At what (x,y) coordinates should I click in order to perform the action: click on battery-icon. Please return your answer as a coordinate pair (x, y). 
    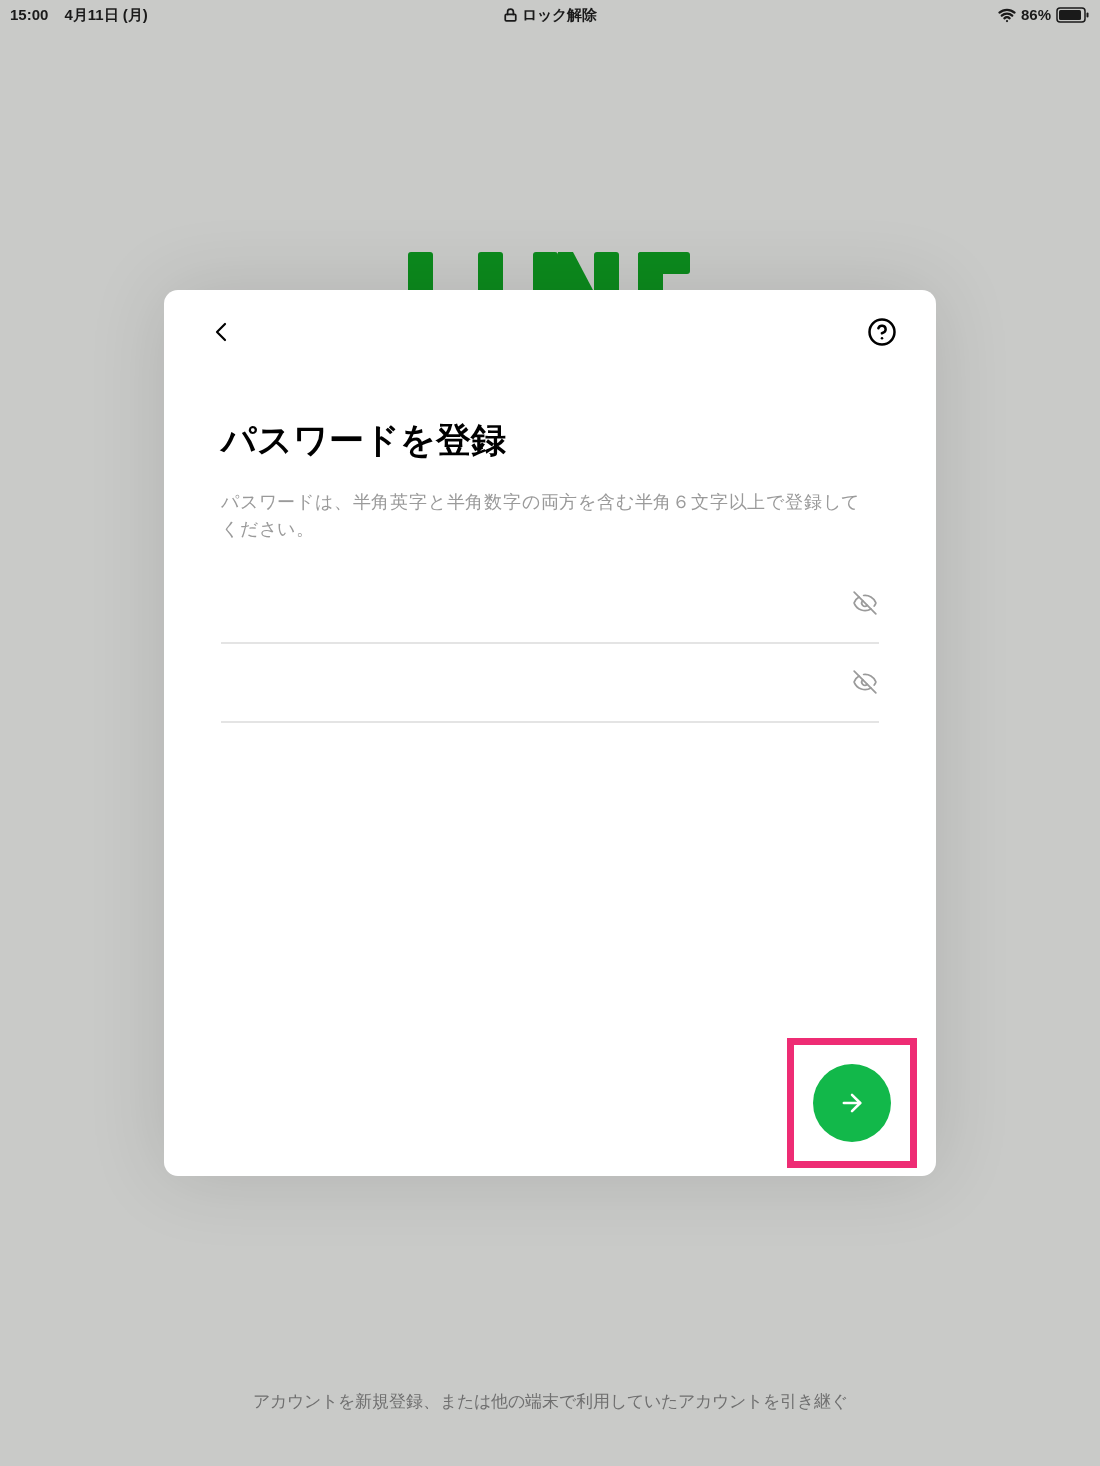
    Looking at the image, I should click on (1073, 15).